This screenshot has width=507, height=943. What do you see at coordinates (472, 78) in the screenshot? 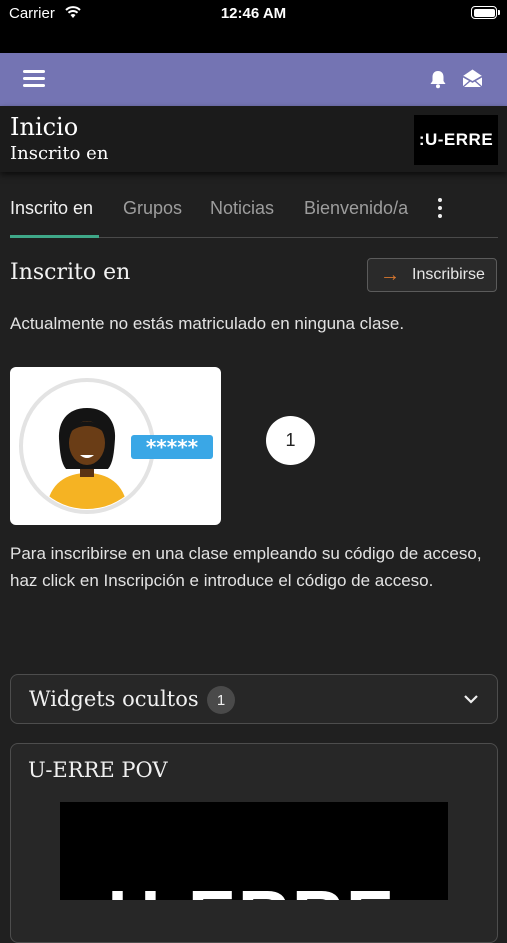
I see `envelope-open-icon` at bounding box center [472, 78].